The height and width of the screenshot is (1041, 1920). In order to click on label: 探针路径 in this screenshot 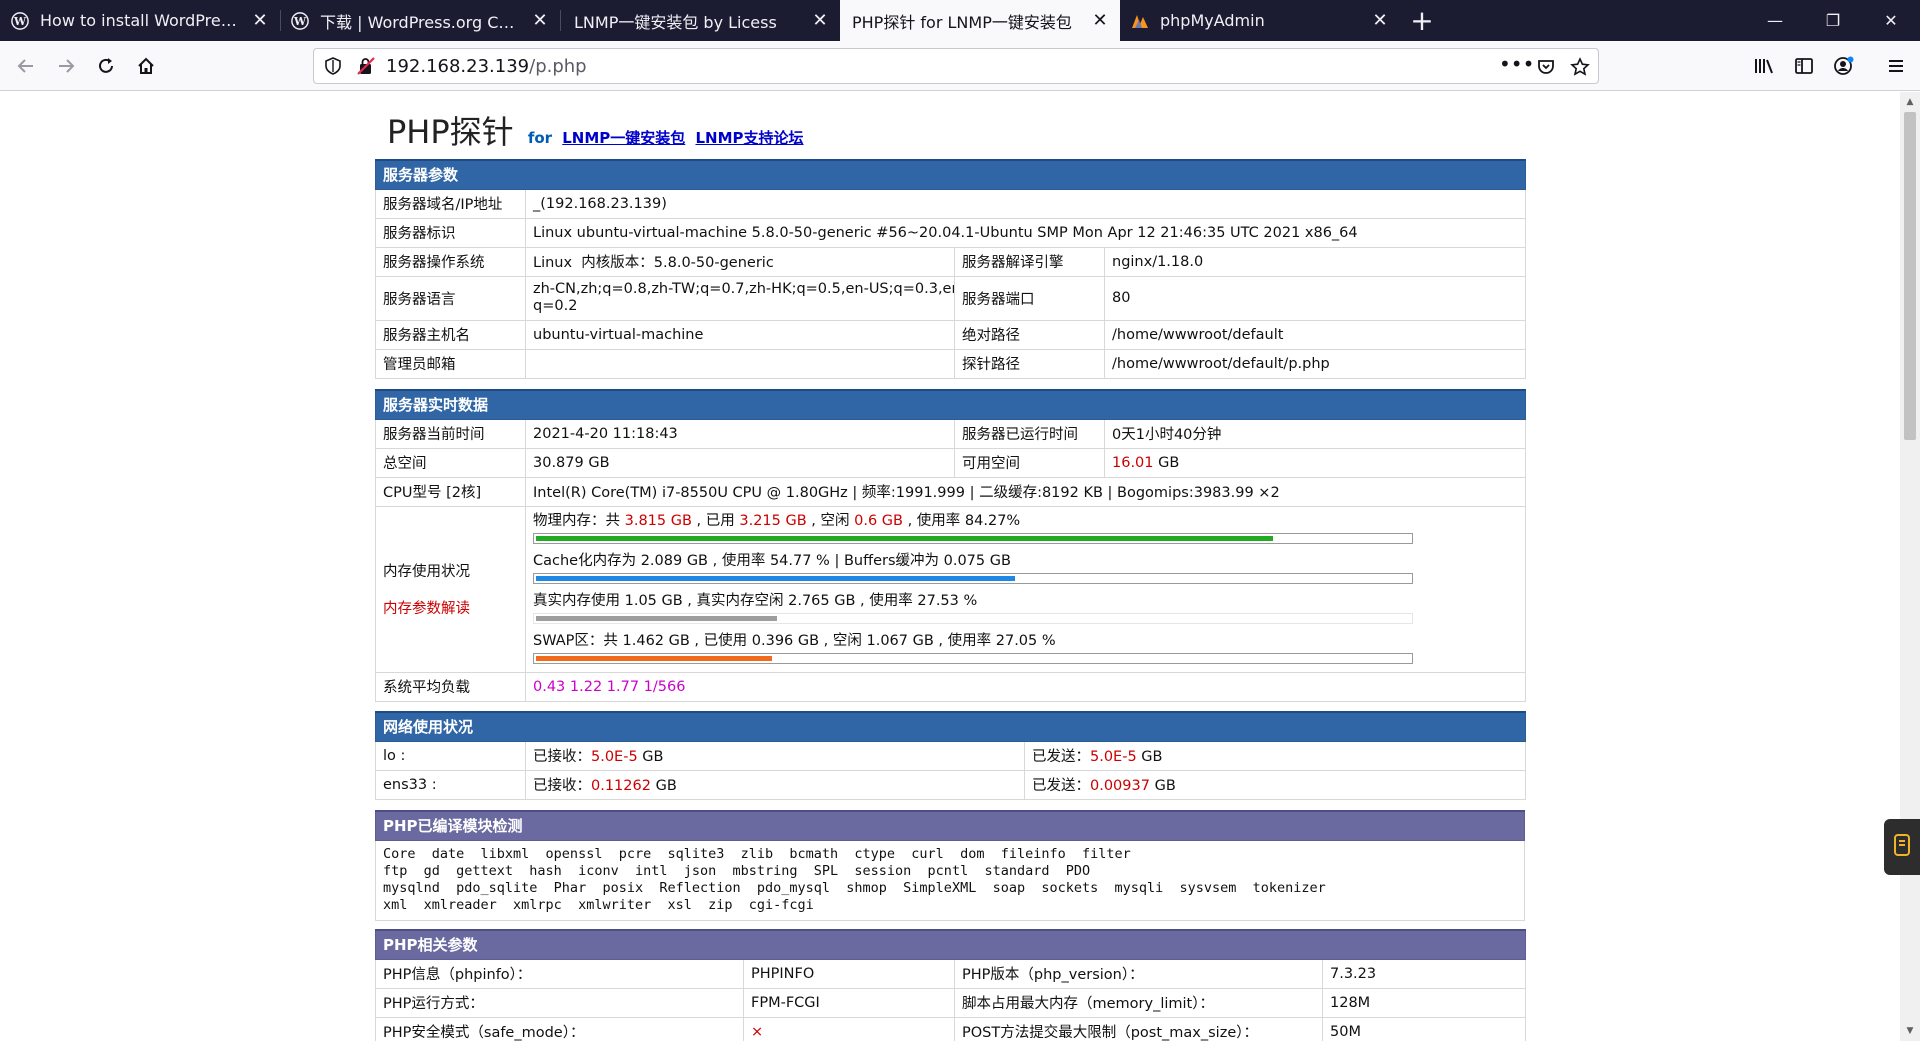, I will do `click(1029, 363)`.